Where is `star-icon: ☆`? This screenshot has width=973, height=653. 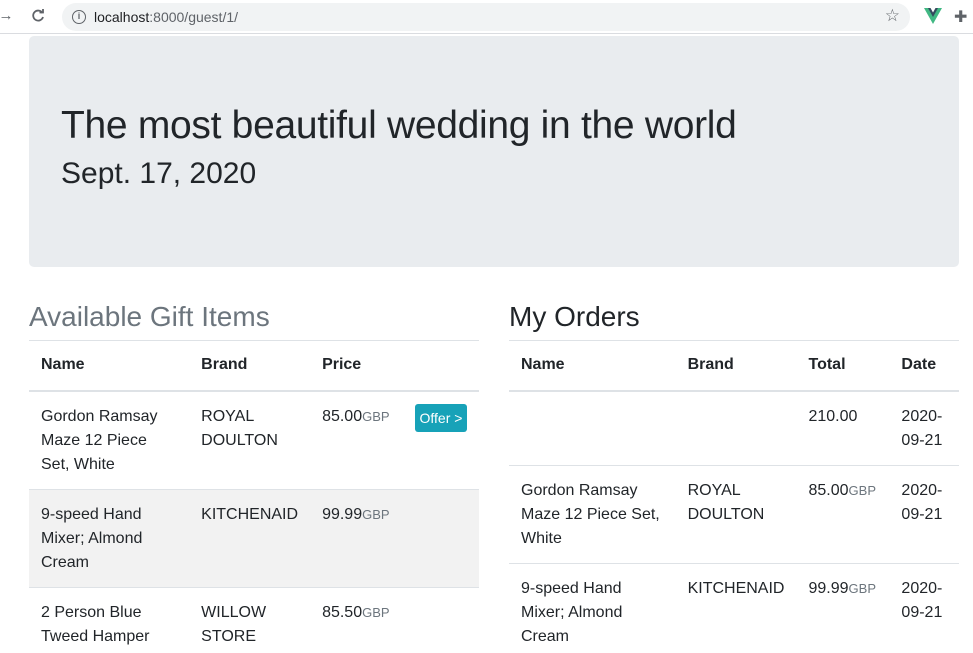
star-icon: ☆ is located at coordinates (892, 16).